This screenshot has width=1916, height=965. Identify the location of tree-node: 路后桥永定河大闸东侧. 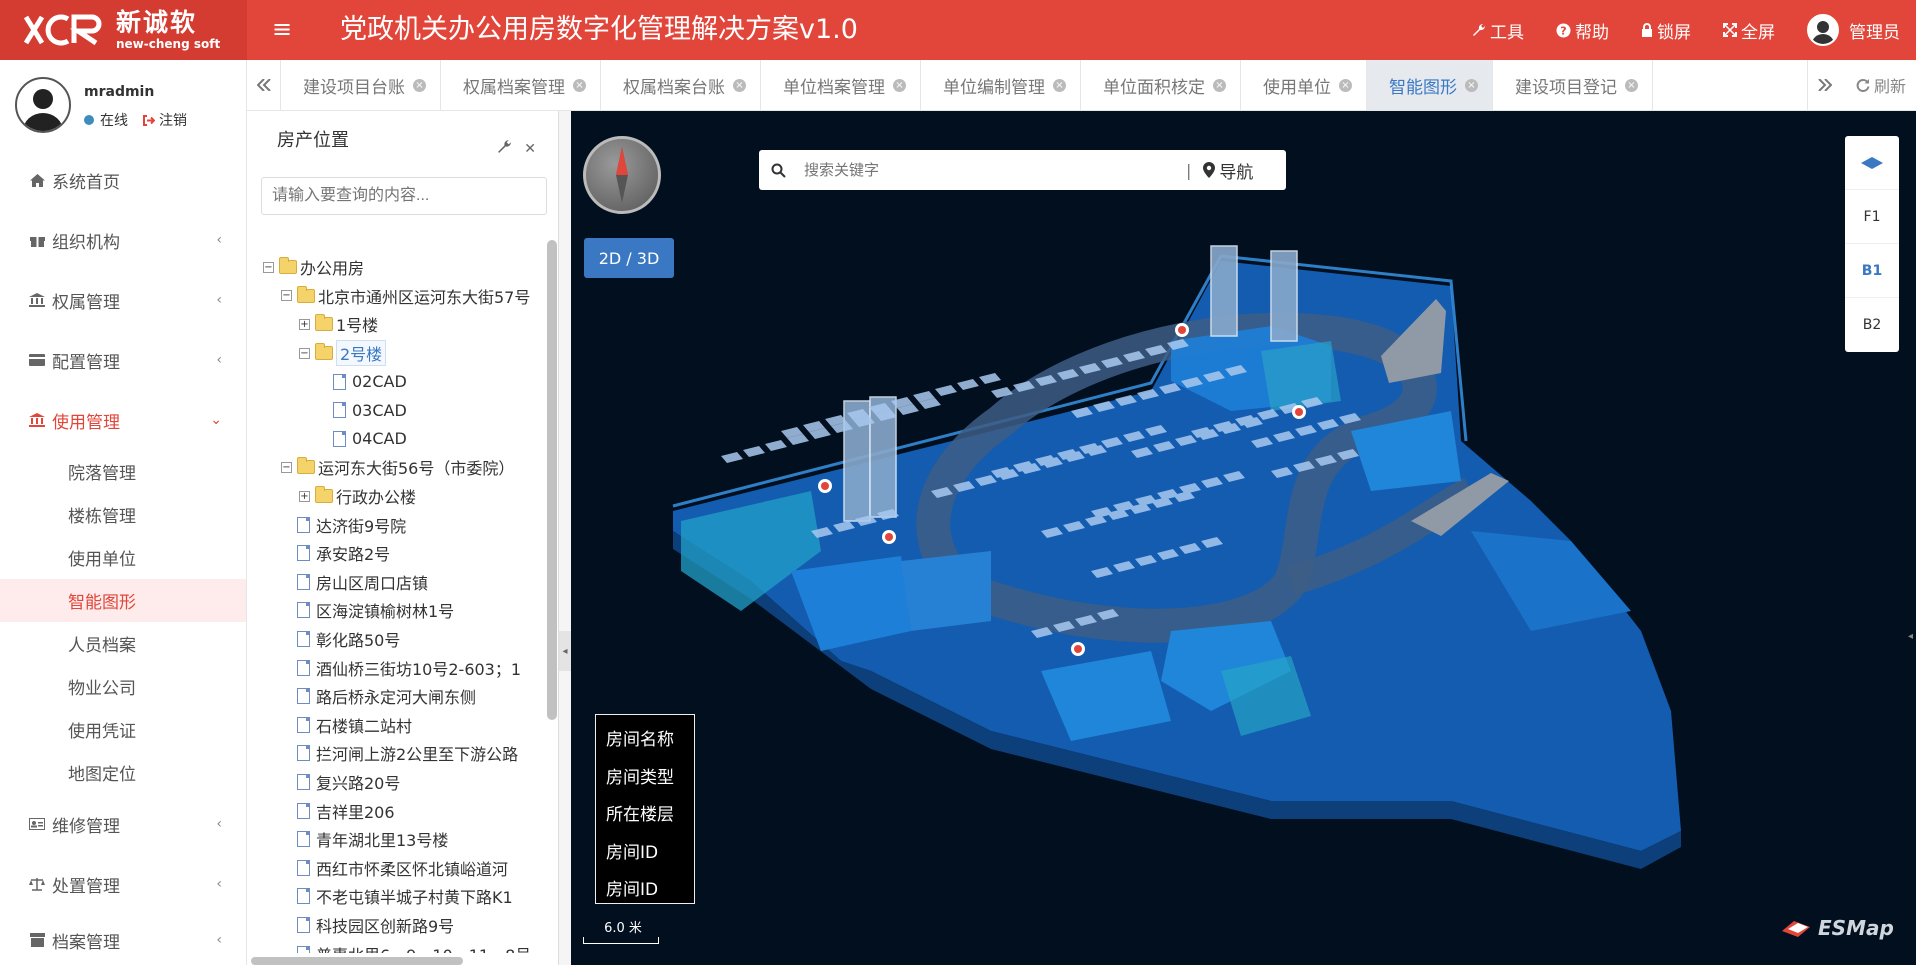
(400, 696).